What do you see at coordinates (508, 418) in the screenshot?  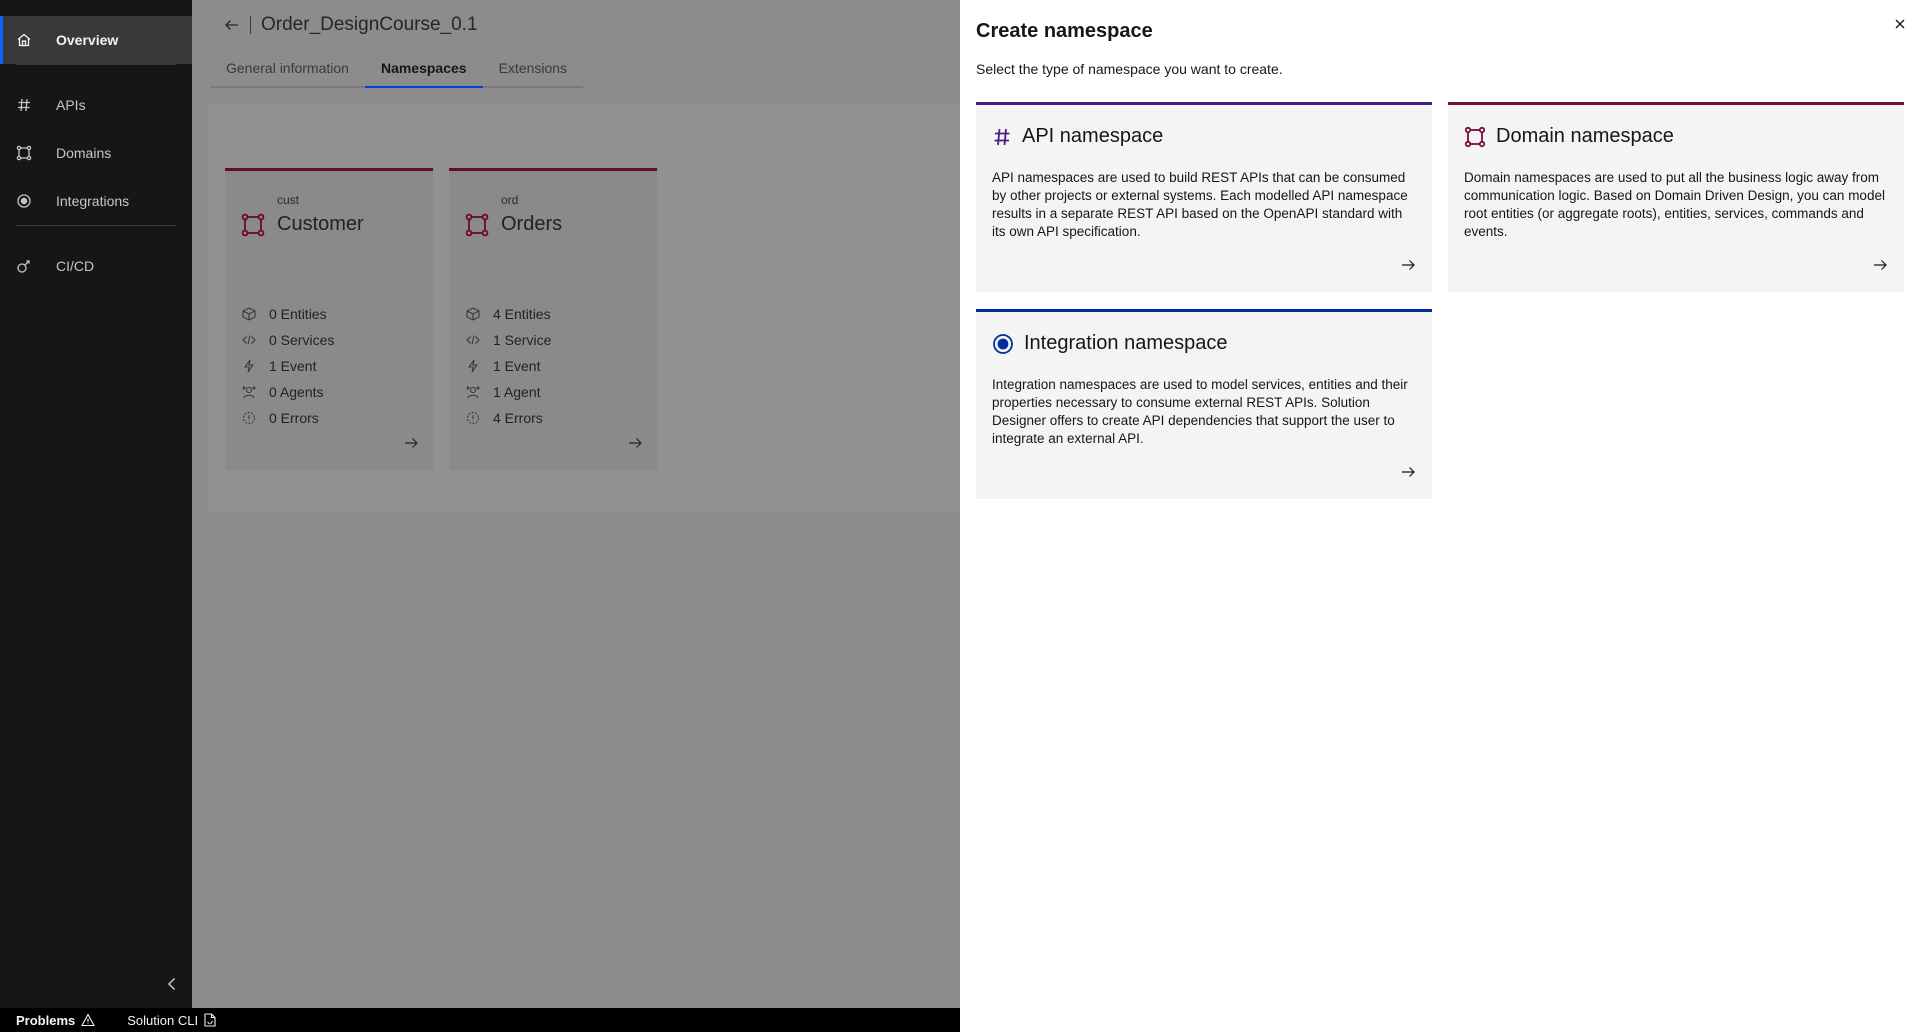 I see `stat-errors: 4 Errors` at bounding box center [508, 418].